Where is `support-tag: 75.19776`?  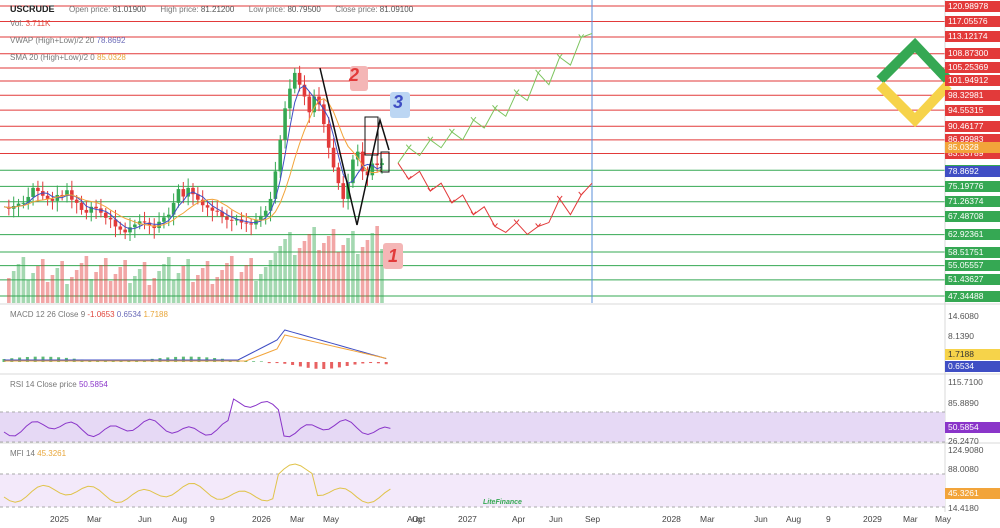
support-tag: 75.19776 is located at coordinates (972, 186).